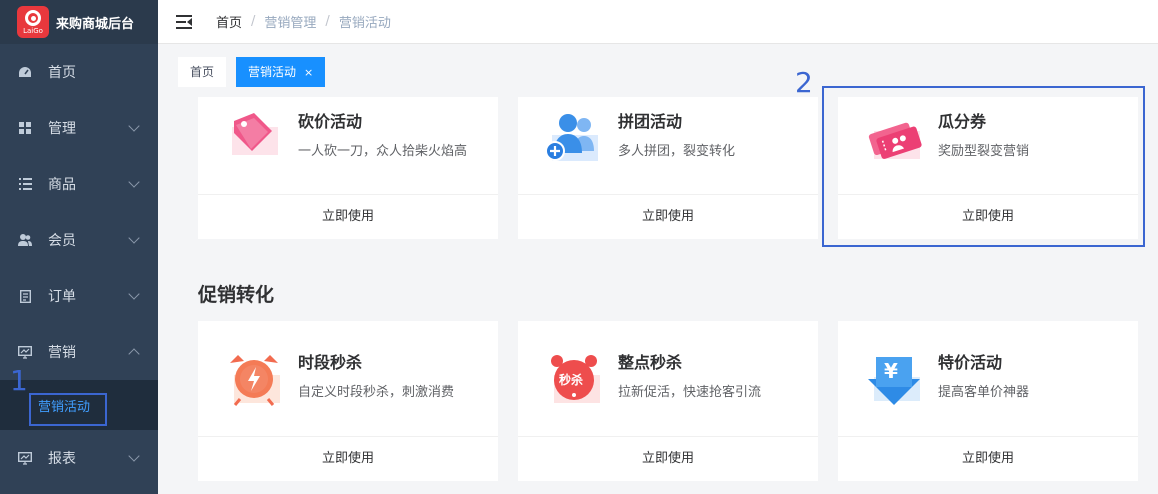  What do you see at coordinates (330, 362) in the screenshot?
I see `card-title: 时段秒杀` at bounding box center [330, 362].